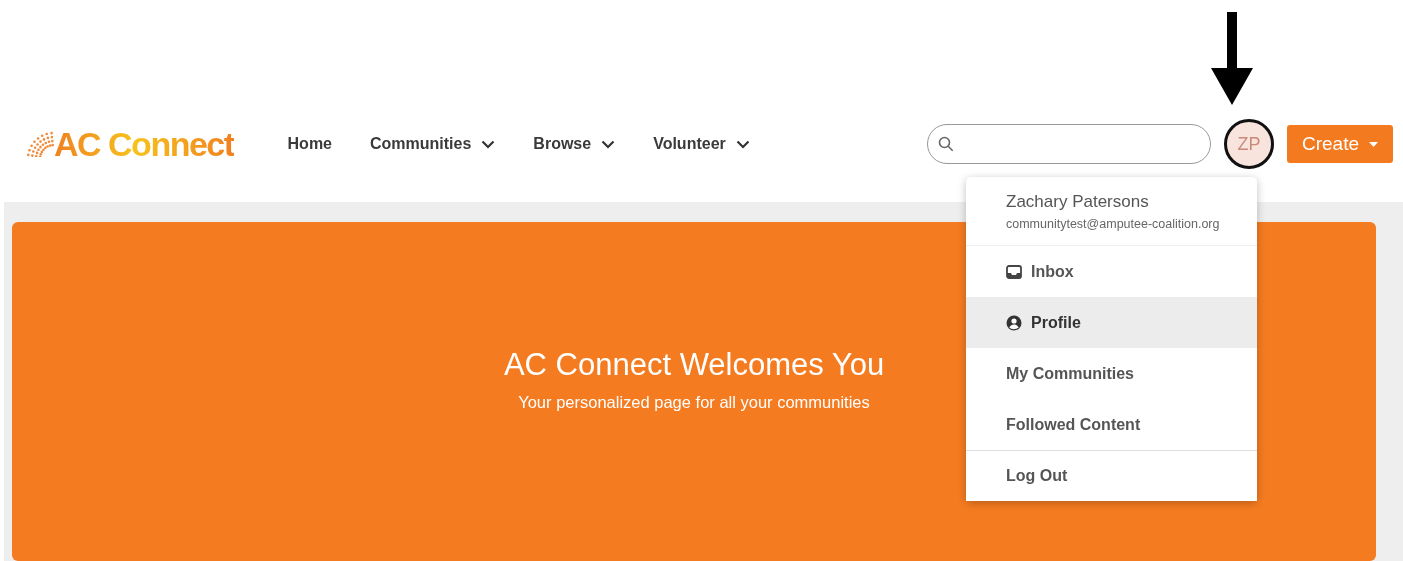 The width and height of the screenshot is (1403, 561). Describe the element at coordinates (1111, 476) in the screenshot. I see `menu-item: Log Out` at that location.